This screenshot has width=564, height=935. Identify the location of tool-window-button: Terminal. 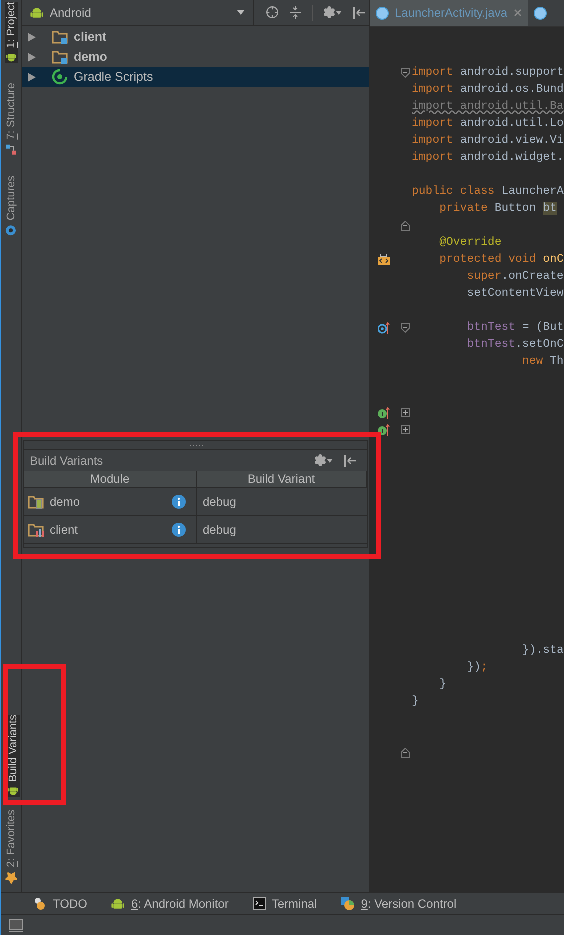
(285, 903).